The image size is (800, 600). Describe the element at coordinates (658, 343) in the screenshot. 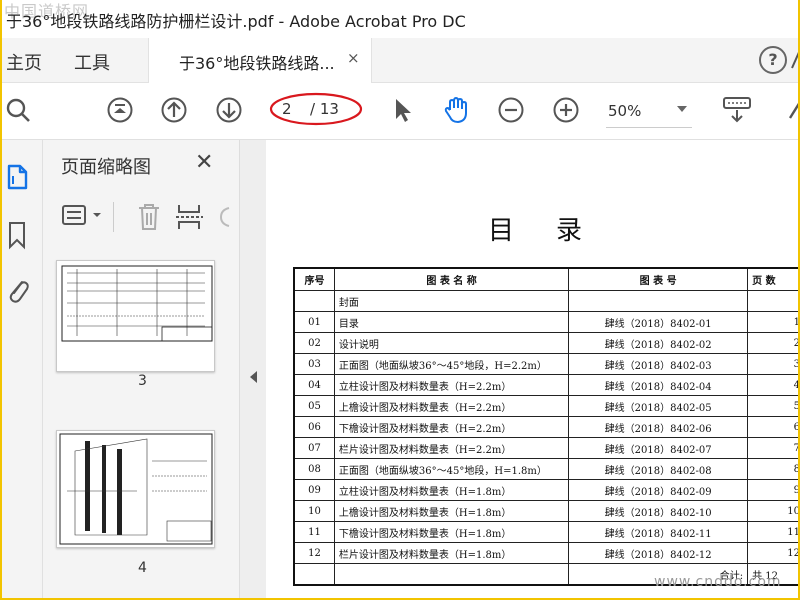

I see `toc-cell-code: 肆线（2018）8402-02` at that location.